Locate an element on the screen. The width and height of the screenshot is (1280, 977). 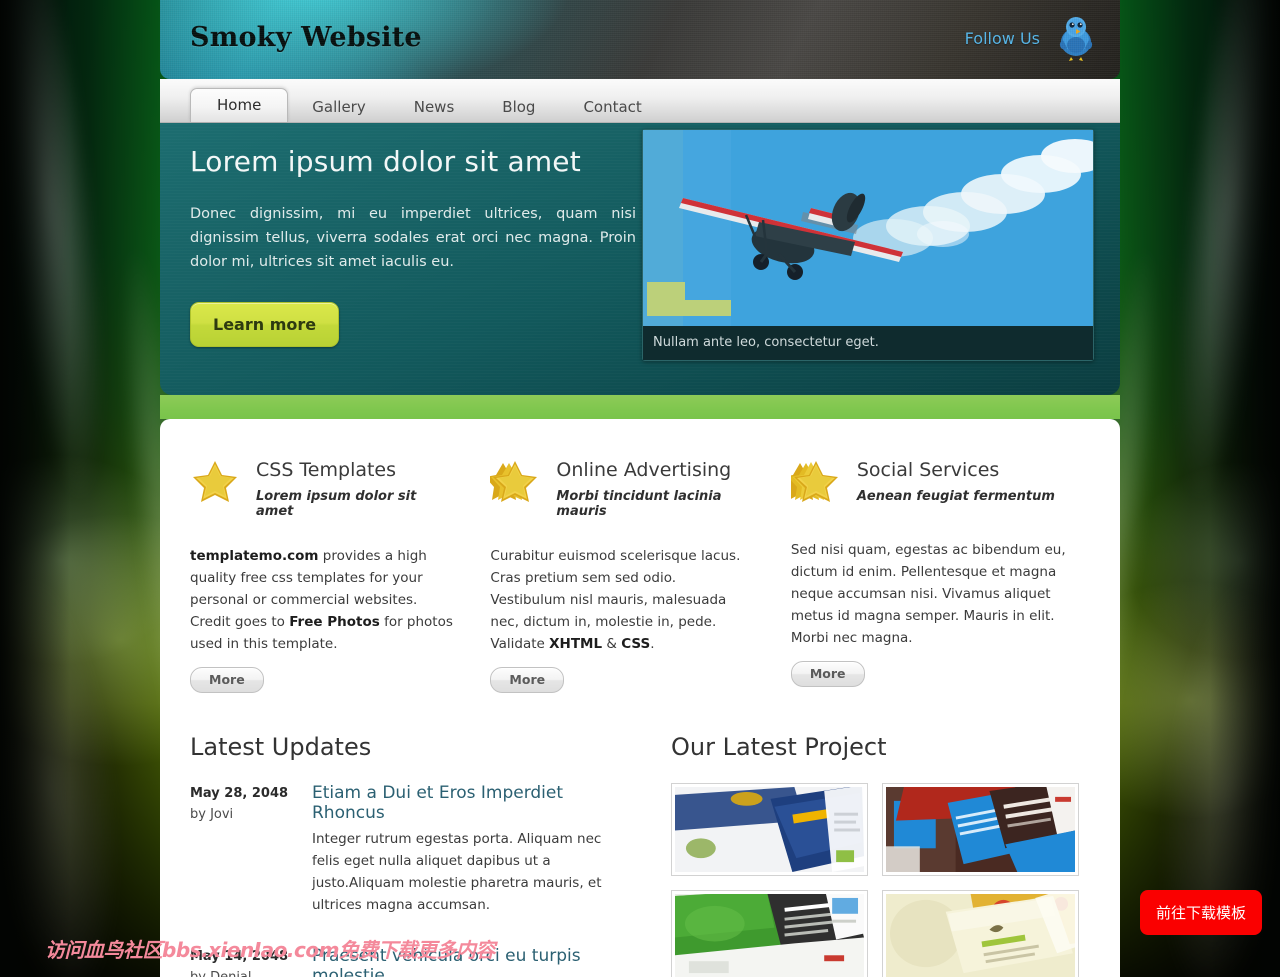
site-header: Smoky Website Follow Us is located at coordinates (640, 39).